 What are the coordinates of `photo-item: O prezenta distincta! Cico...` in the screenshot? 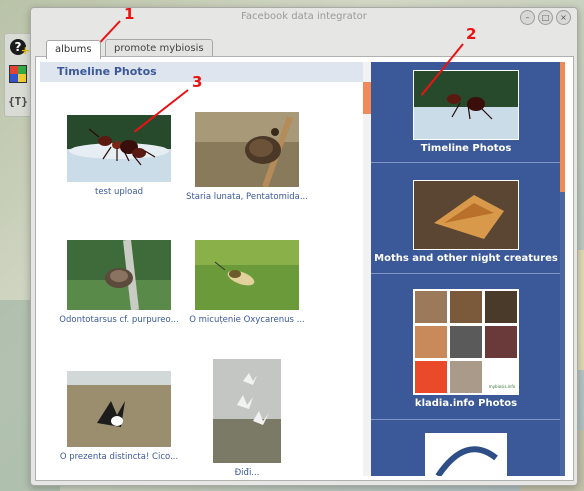 It's located at (119, 416).